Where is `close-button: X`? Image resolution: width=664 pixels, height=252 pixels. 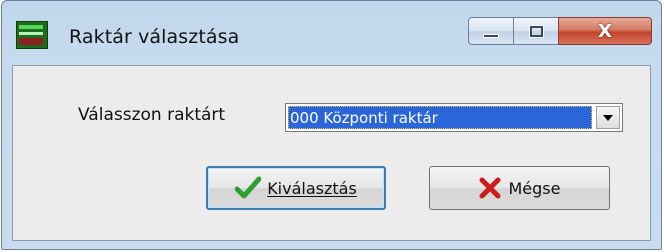 close-button: X is located at coordinates (605, 31).